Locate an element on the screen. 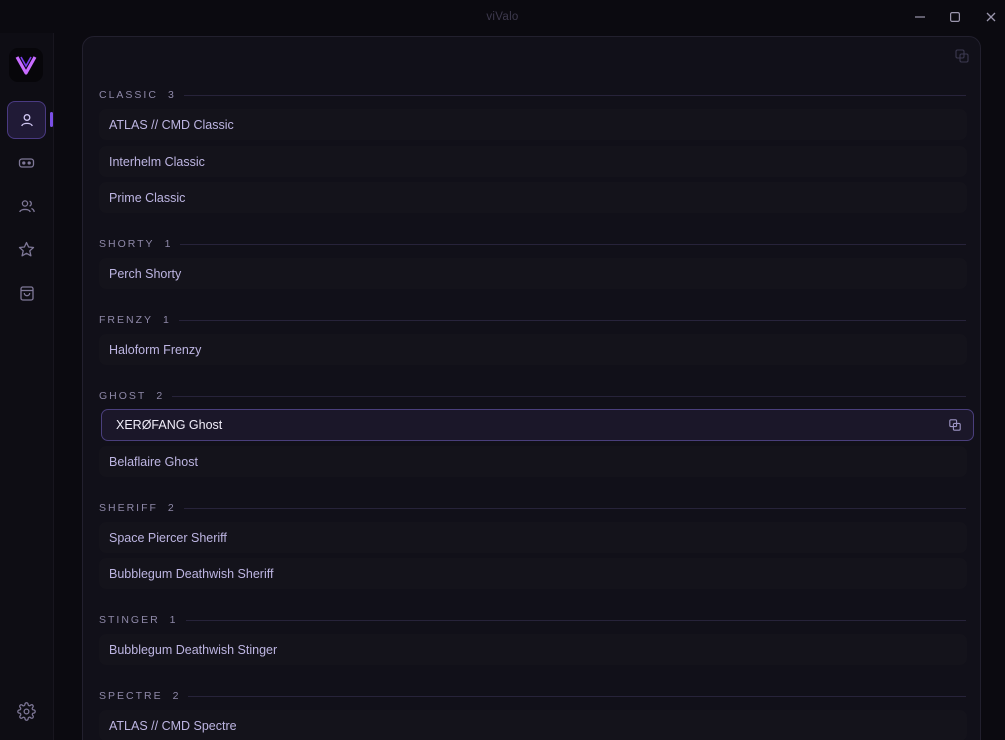 The height and width of the screenshot is (740, 1005). skin-label: XERØFANG Ghost is located at coordinates (169, 425).